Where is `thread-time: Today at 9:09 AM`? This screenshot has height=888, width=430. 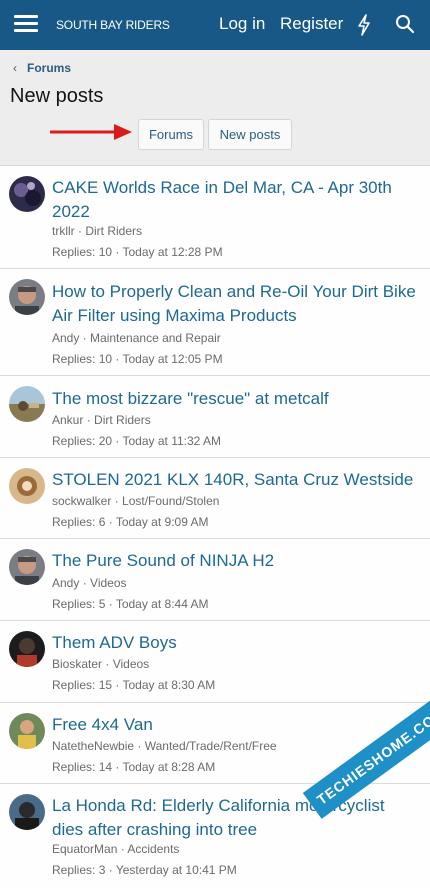
thread-time: Today at 9:09 AM is located at coordinates (162, 522).